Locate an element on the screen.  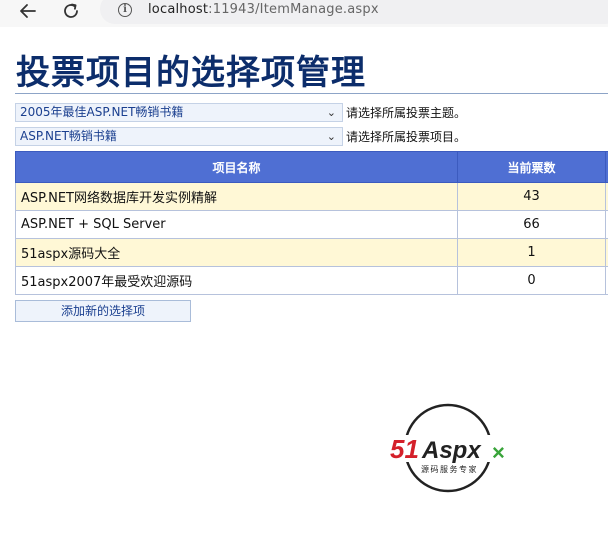
topic-select-hint: 请选择所属投票主题。 is located at coordinates (406, 113).